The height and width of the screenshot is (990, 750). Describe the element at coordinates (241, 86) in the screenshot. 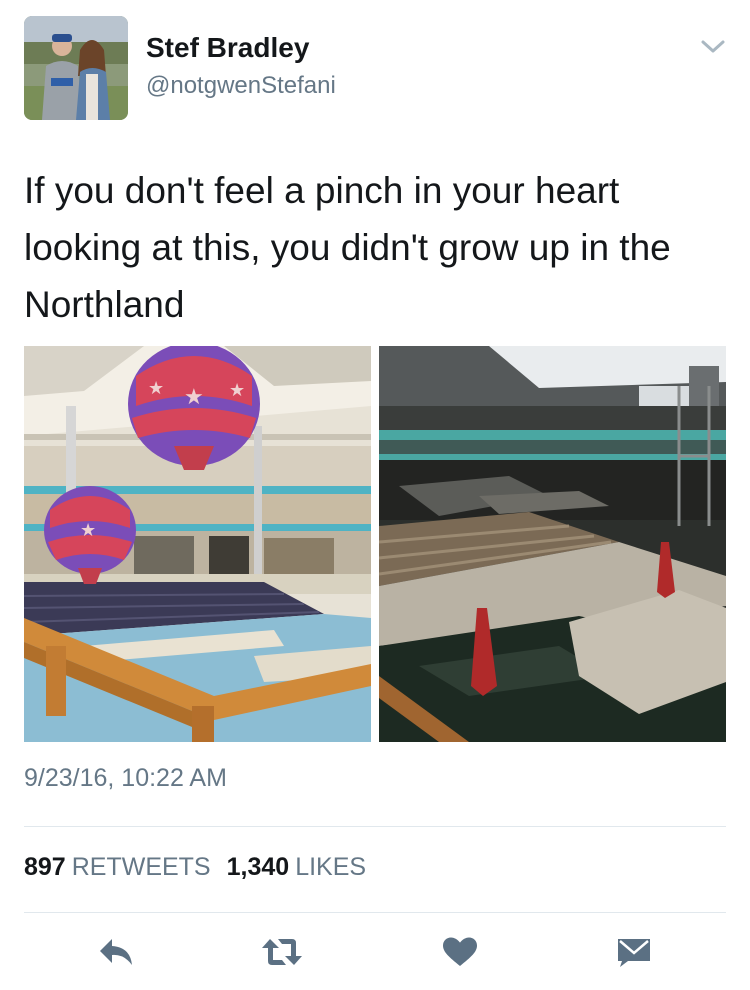

I see `user-handle: @notgwenStefani` at that location.